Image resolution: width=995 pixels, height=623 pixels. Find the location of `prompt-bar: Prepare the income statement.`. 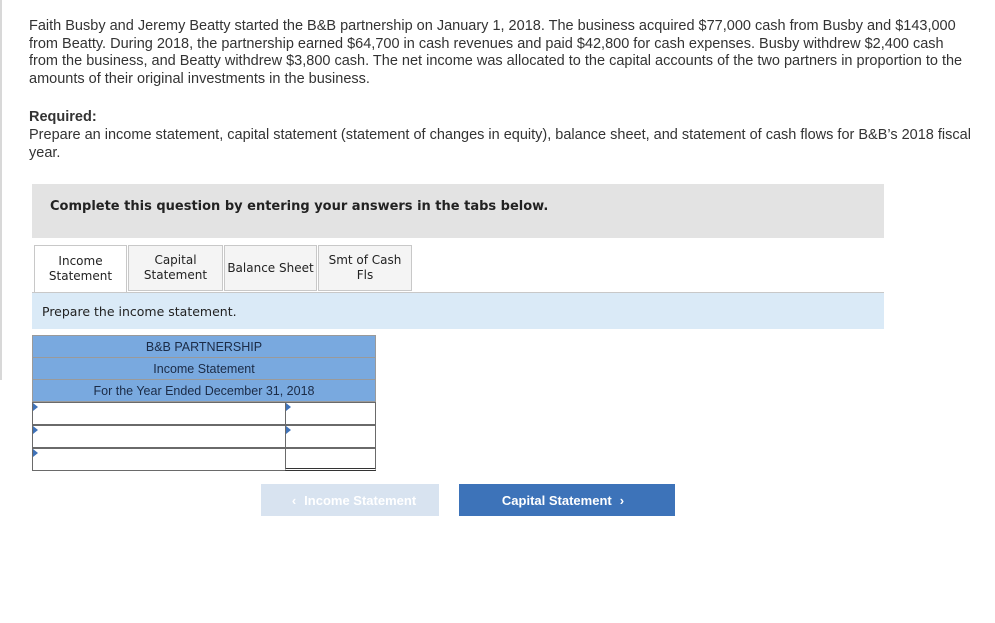

prompt-bar: Prepare the income statement. is located at coordinates (458, 311).